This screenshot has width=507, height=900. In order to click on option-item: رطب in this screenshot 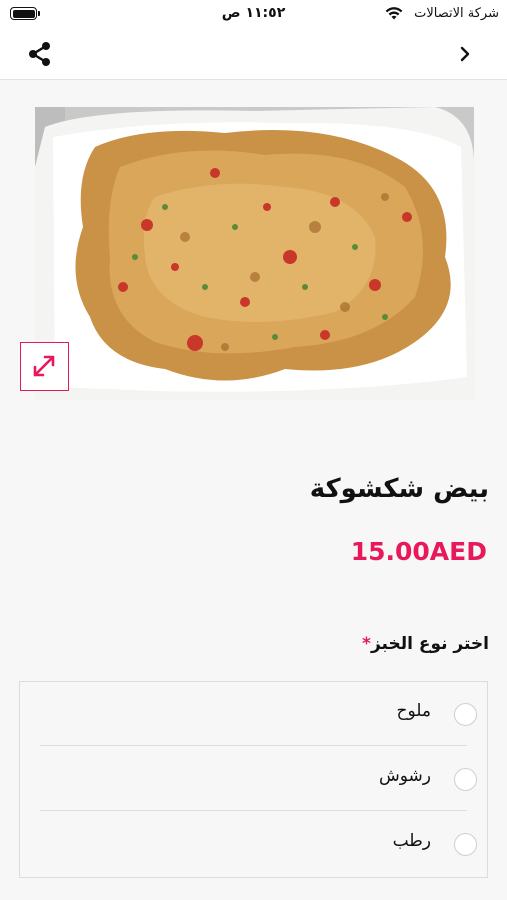, I will do `click(258, 844)`.